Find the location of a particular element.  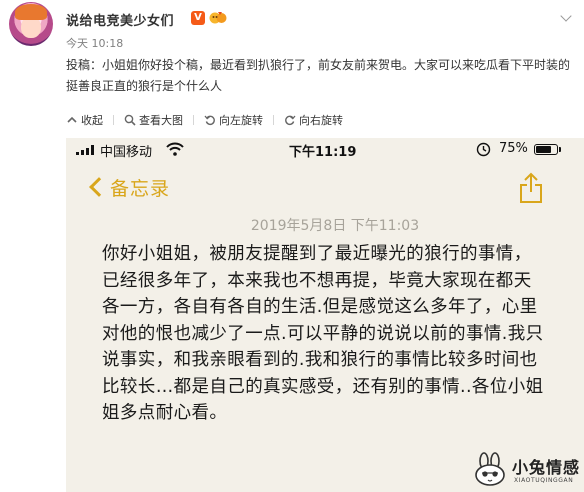

carrier-name: 中国移动 is located at coordinates (126, 152).